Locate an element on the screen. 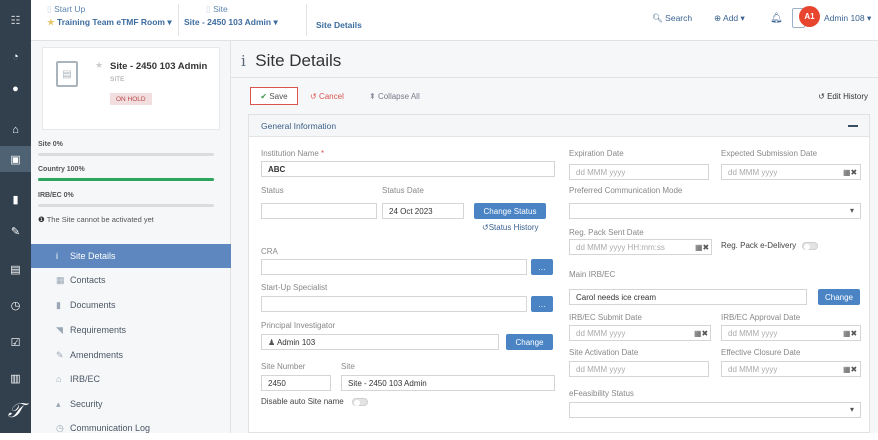 Image resolution: width=878 pixels, height=440 pixels. add-button: ⊕ Add ▾ is located at coordinates (729, 18).